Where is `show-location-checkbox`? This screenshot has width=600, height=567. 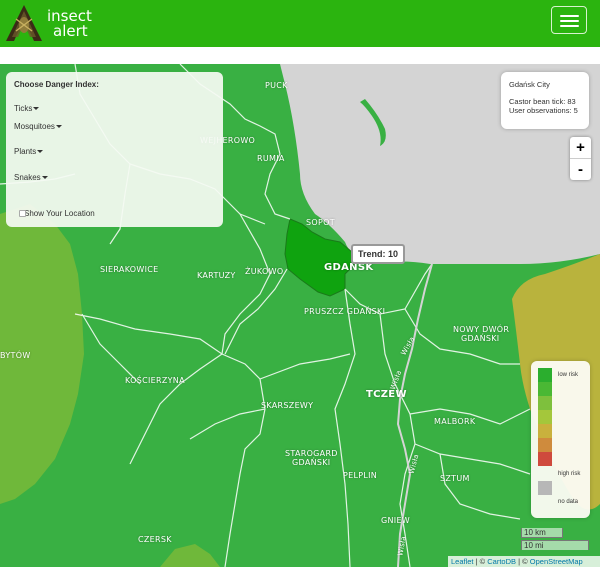 show-location-checkbox is located at coordinates (22, 213).